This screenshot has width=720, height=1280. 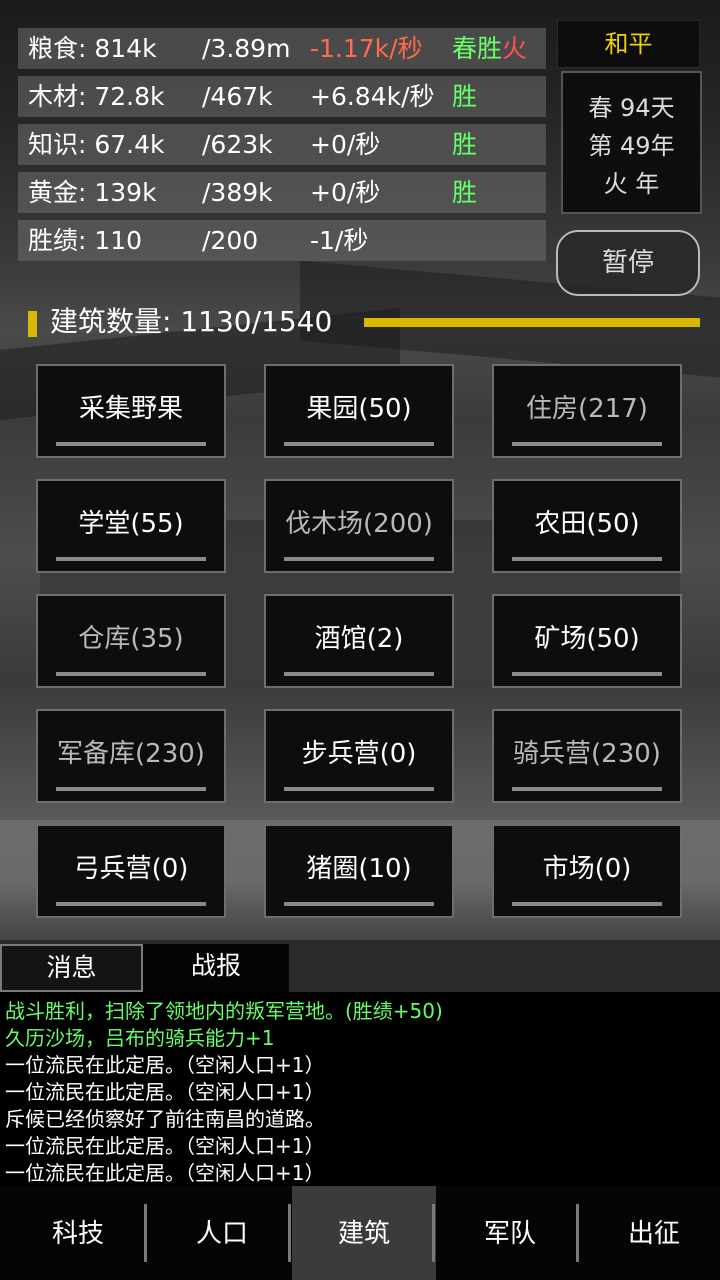 I want to click on building-label: 仓库(35), so click(x=131, y=639).